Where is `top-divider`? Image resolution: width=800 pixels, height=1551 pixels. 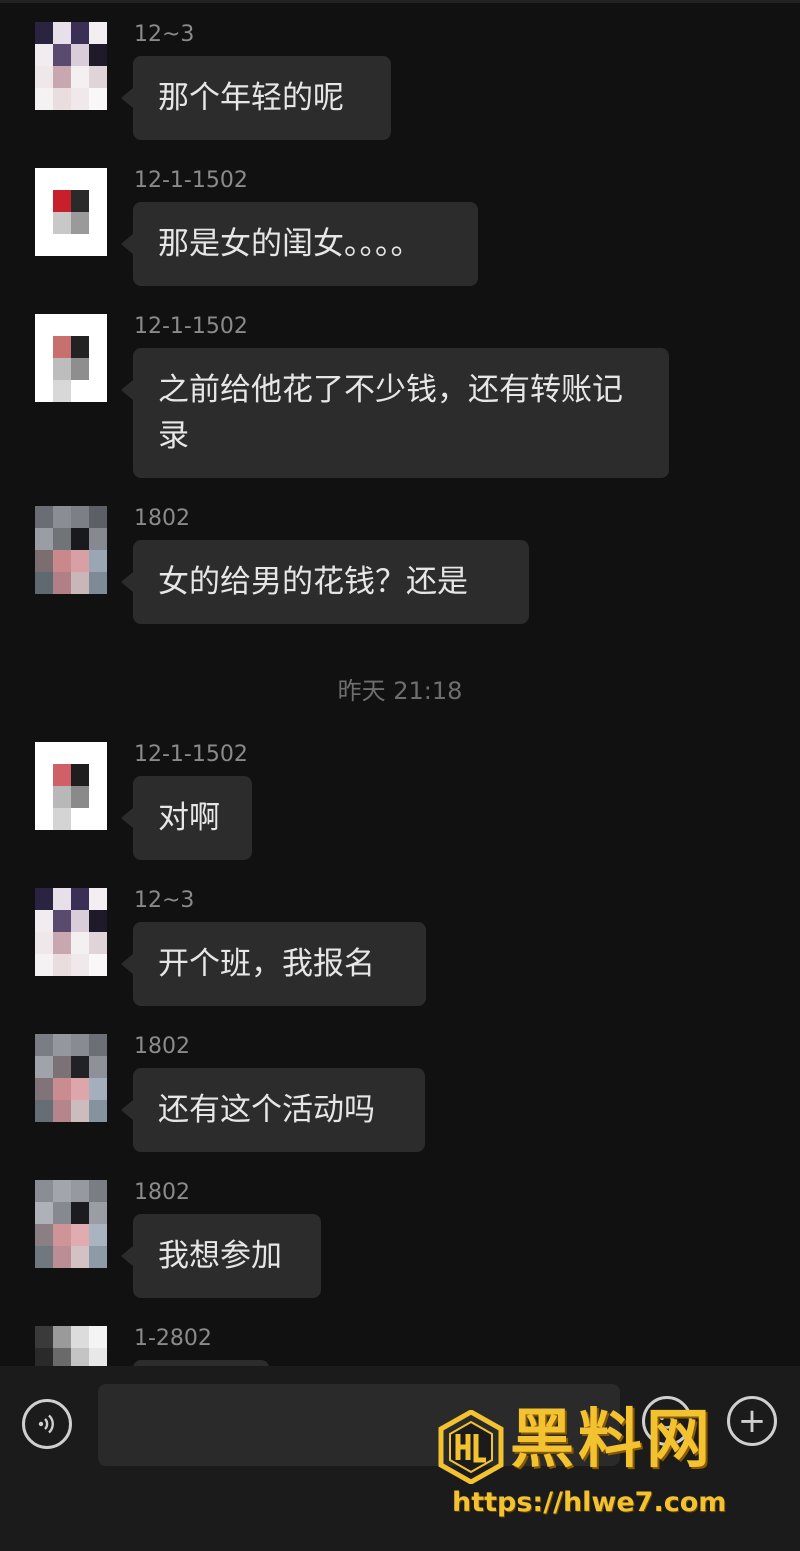
top-divider is located at coordinates (400, 1).